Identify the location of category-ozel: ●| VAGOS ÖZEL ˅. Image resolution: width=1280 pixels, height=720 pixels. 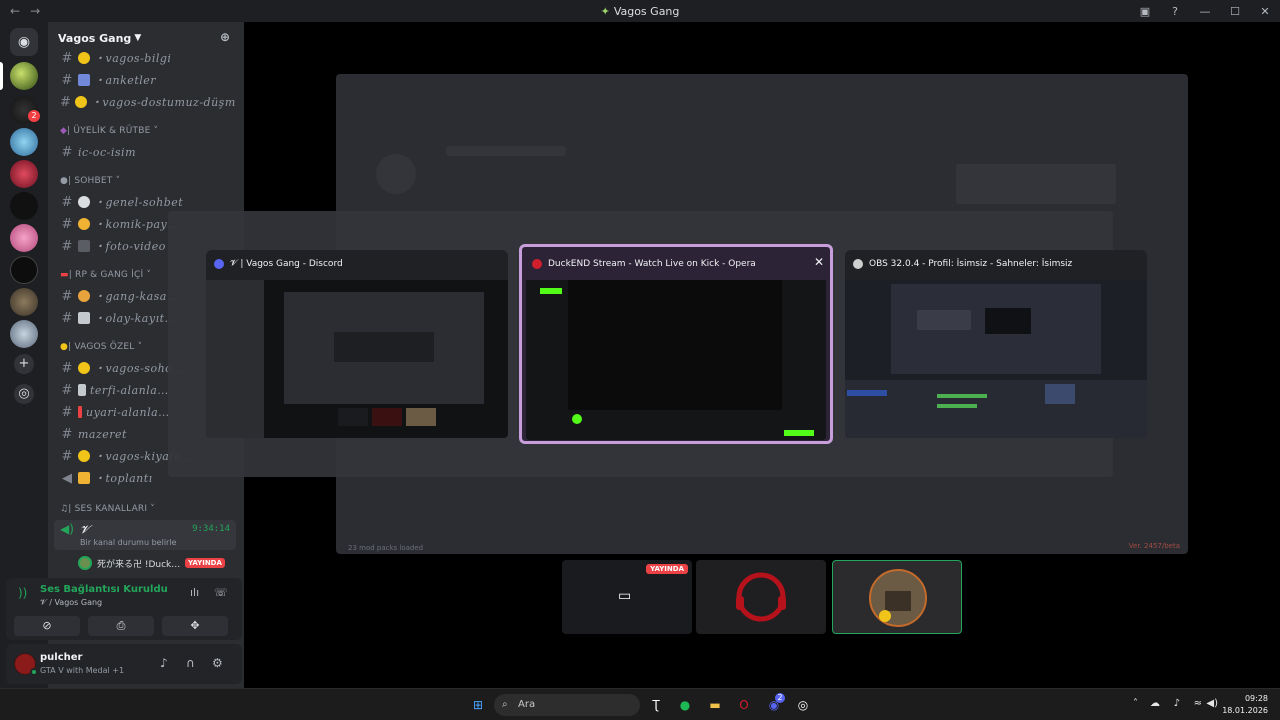
(101, 347).